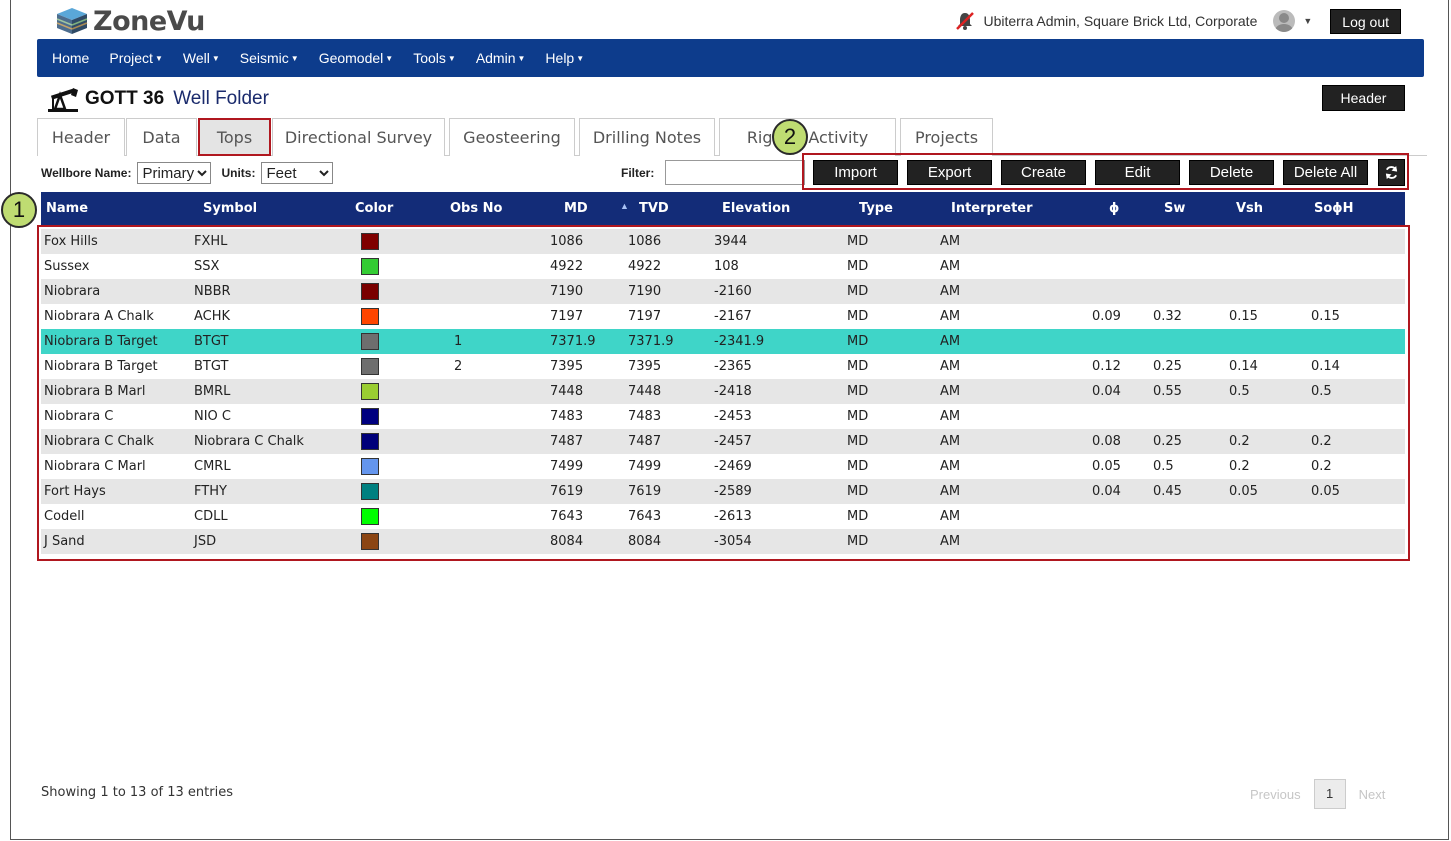  Describe the element at coordinates (131, 58) in the screenshot. I see `nav-label: Project` at that location.